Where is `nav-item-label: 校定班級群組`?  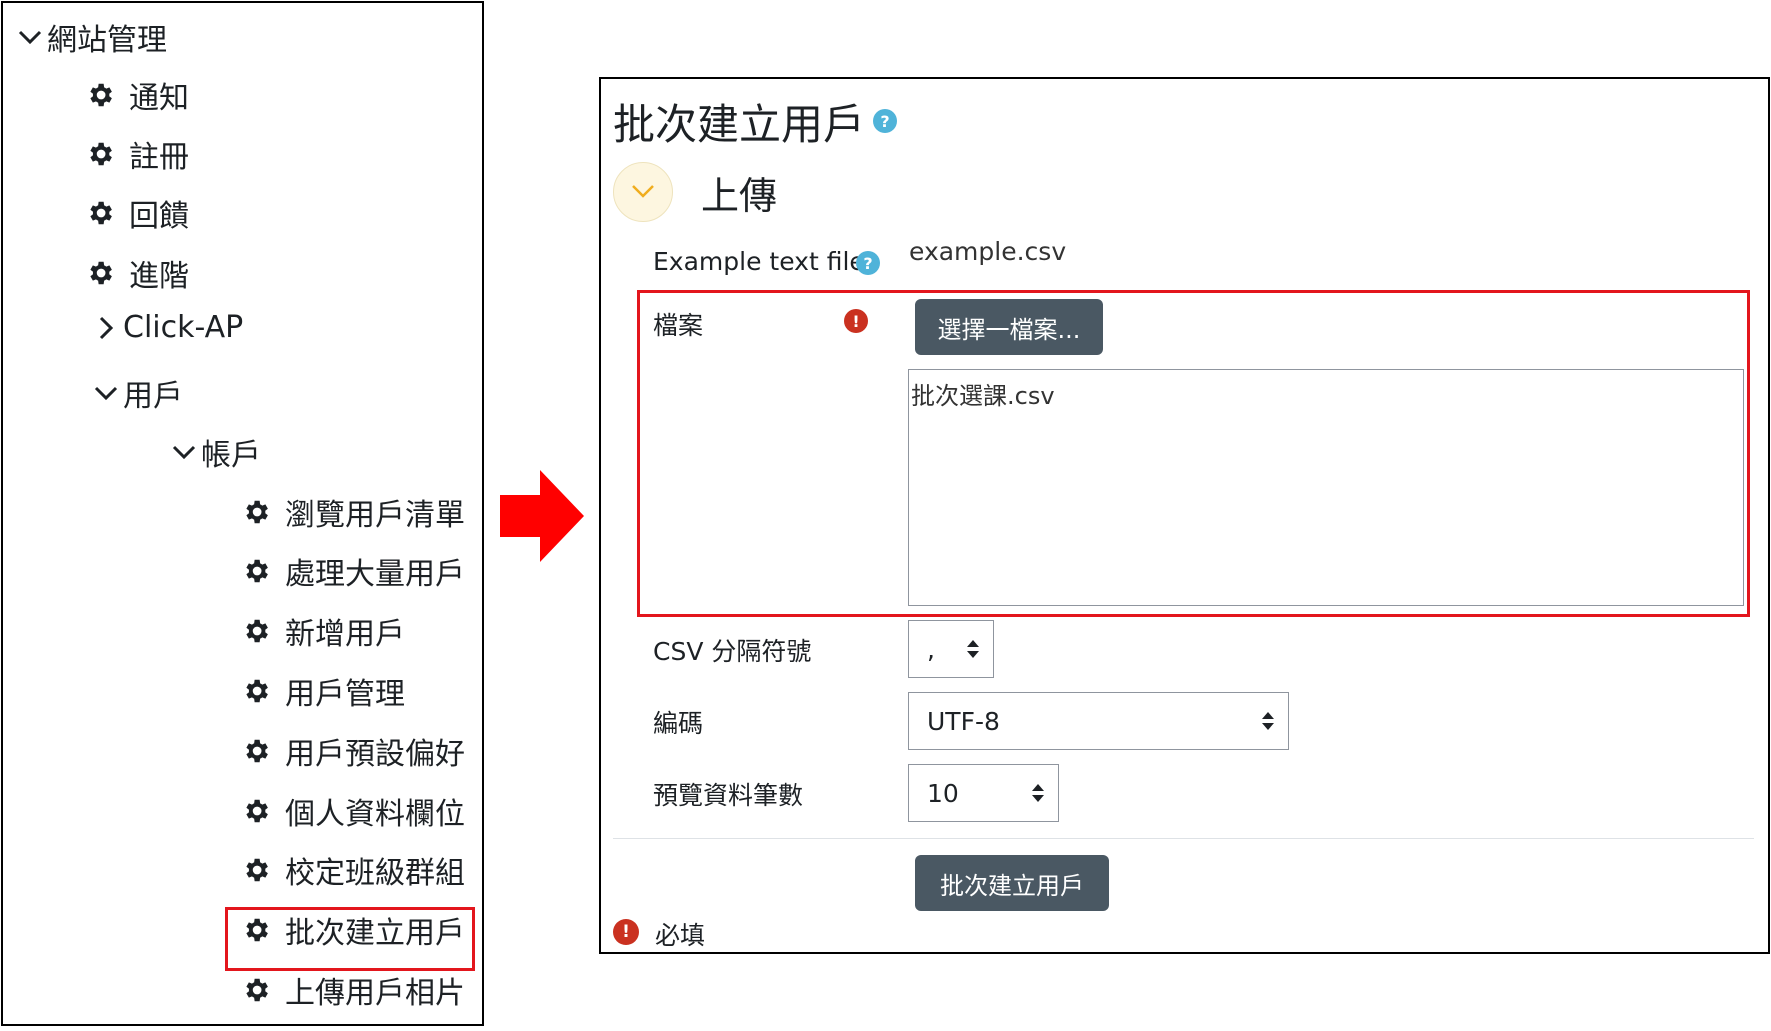 nav-item-label: 校定班級群組 is located at coordinates (375, 873).